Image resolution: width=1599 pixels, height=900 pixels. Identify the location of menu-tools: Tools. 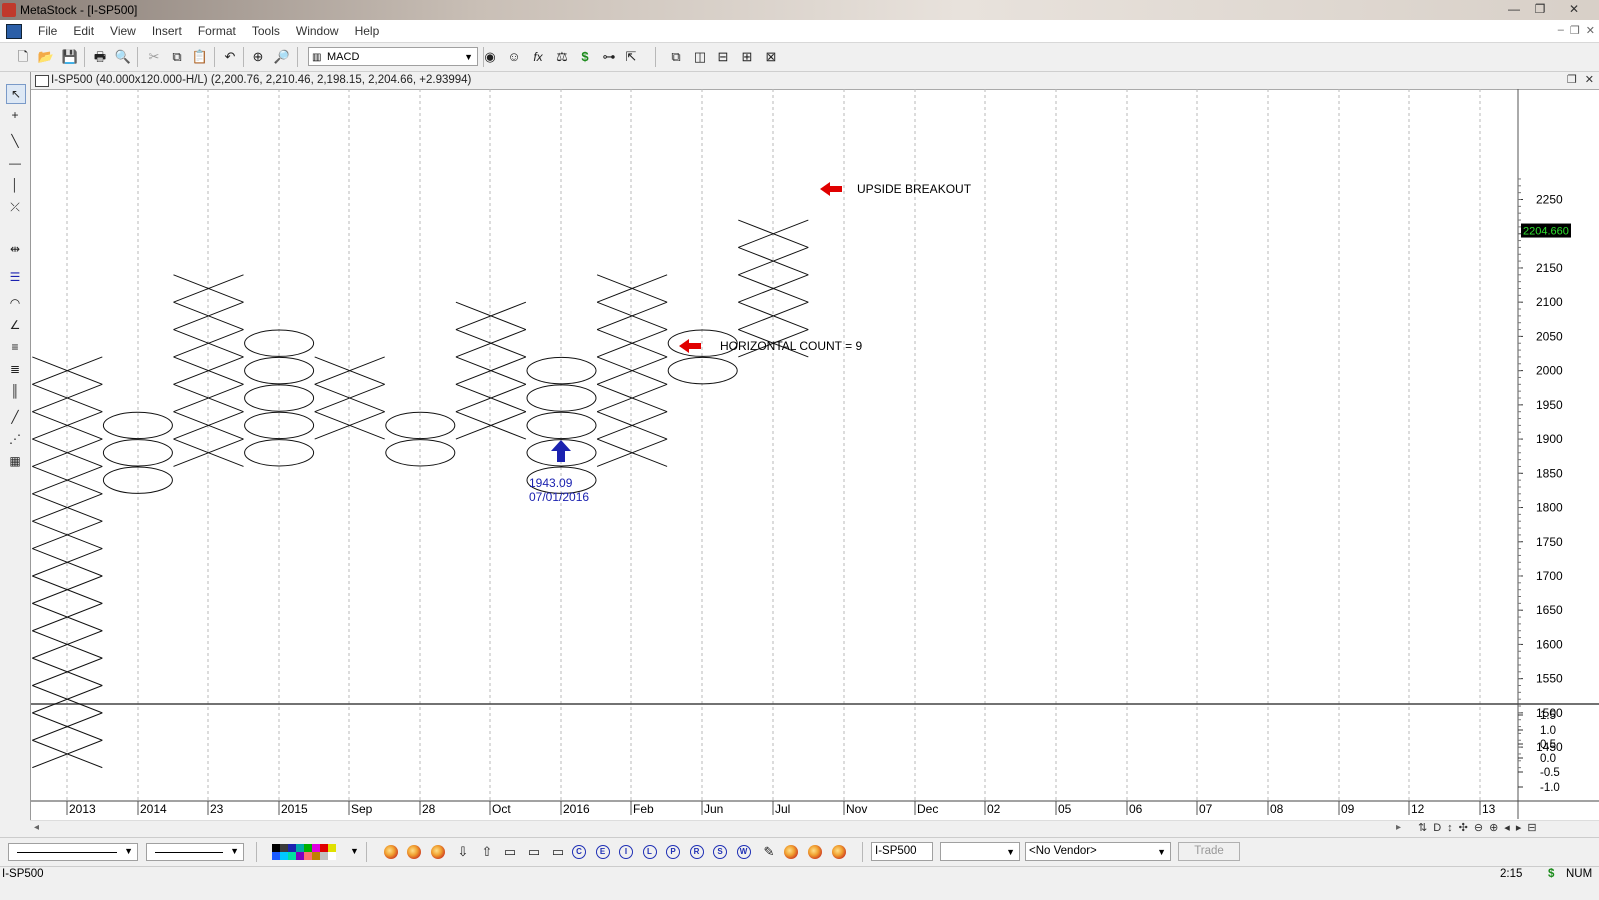
(266, 31).